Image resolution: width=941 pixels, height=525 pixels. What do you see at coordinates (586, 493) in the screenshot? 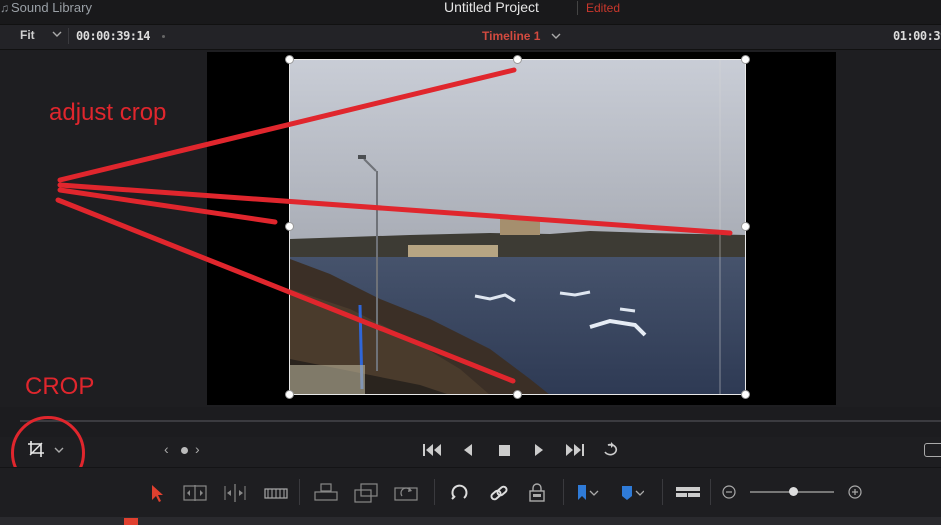
I see `flag-icon` at bounding box center [586, 493].